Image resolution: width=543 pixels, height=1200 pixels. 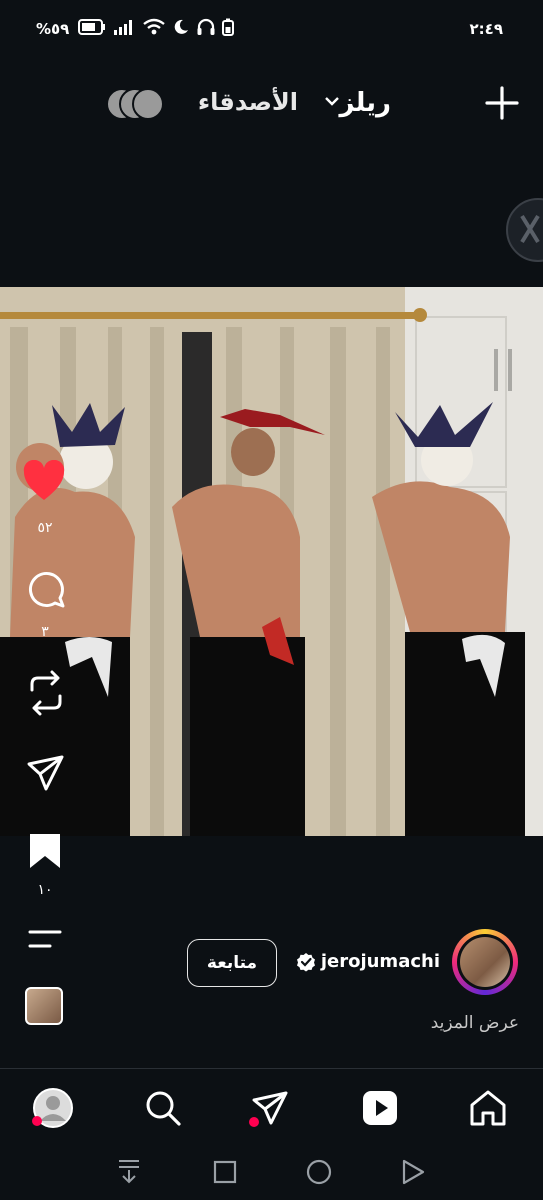 I want to click on direct-message-icon, so click(x=268, y=1109).